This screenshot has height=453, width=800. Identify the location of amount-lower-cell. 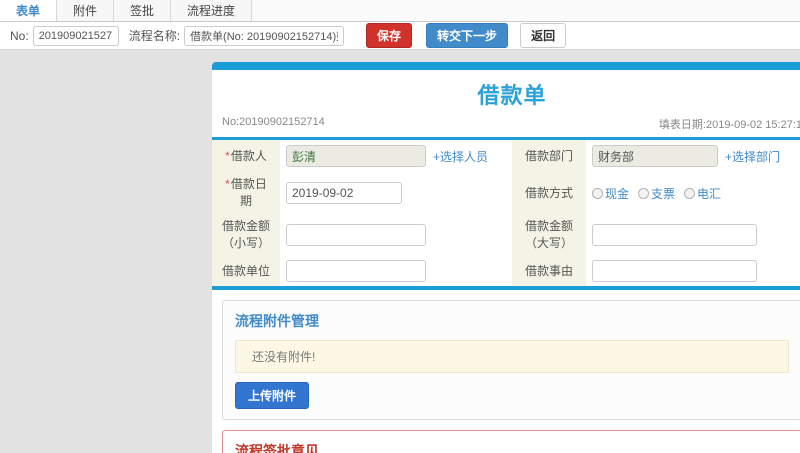
(396, 235).